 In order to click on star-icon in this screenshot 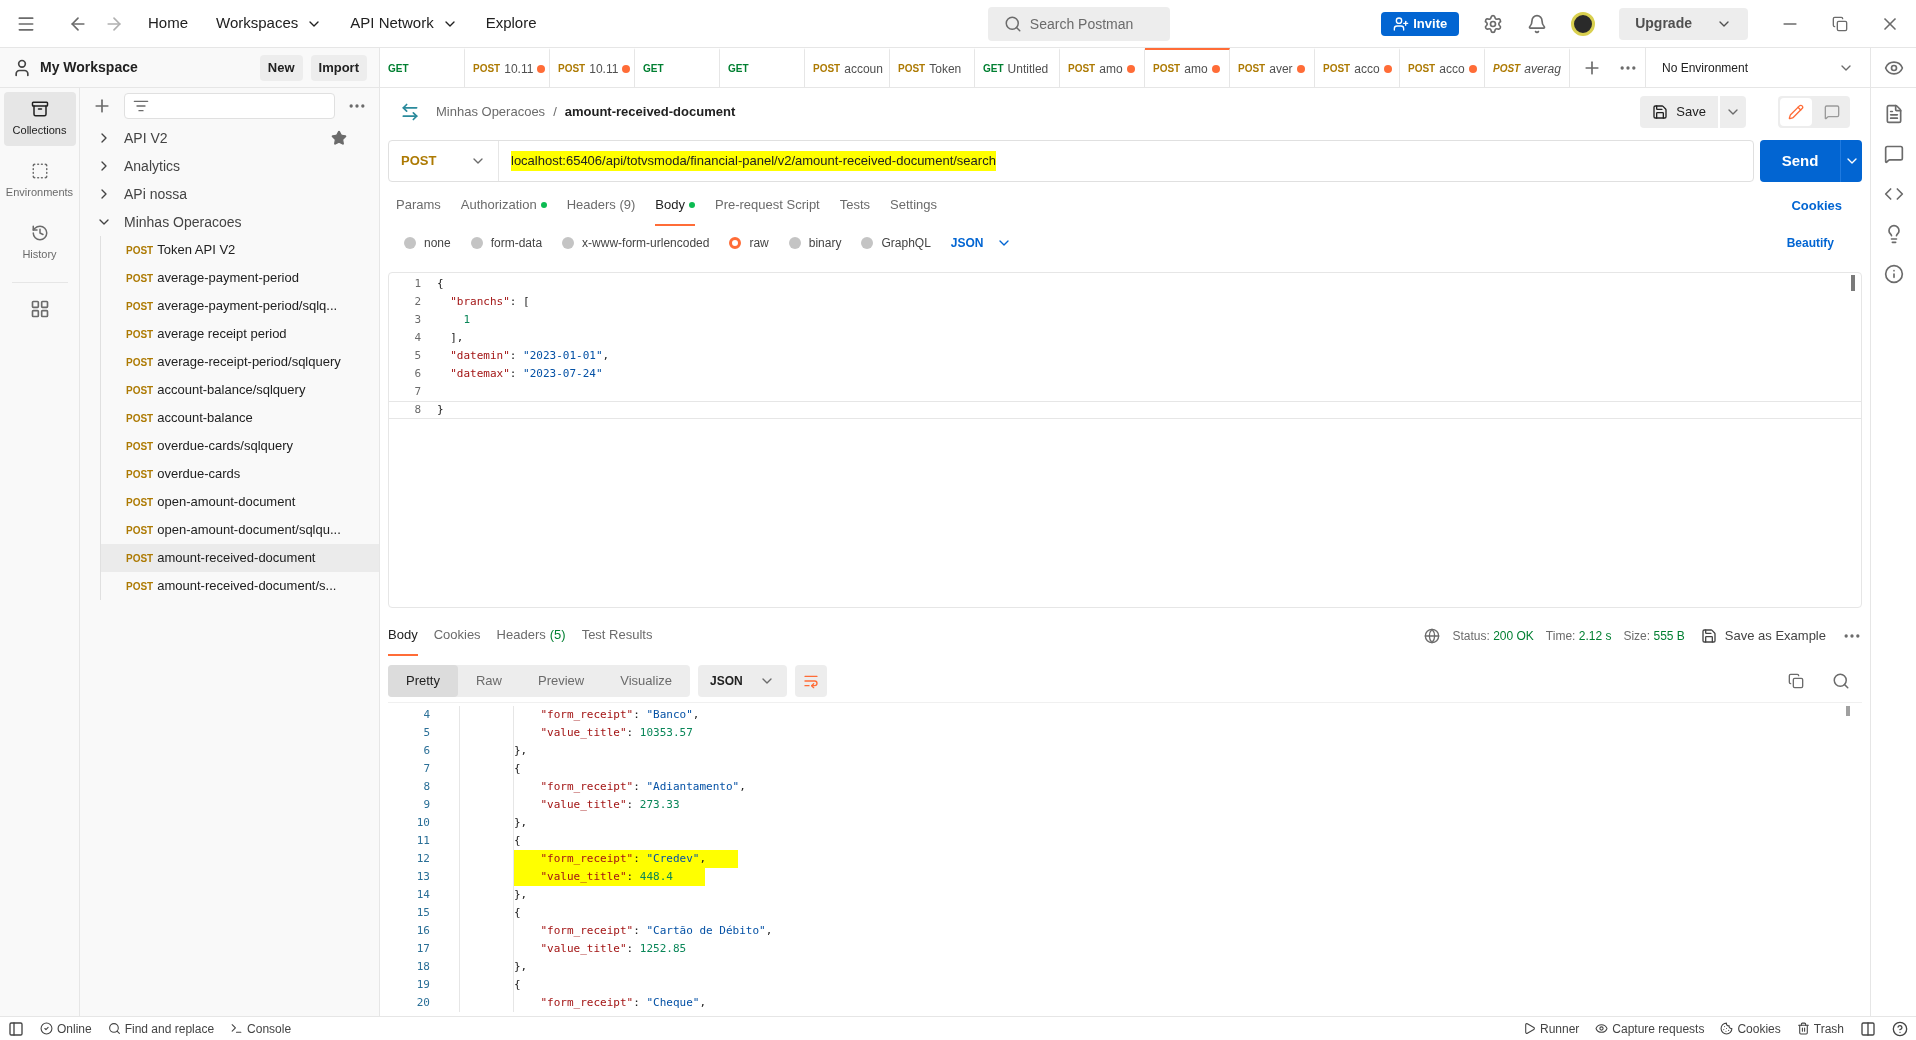, I will do `click(339, 138)`.